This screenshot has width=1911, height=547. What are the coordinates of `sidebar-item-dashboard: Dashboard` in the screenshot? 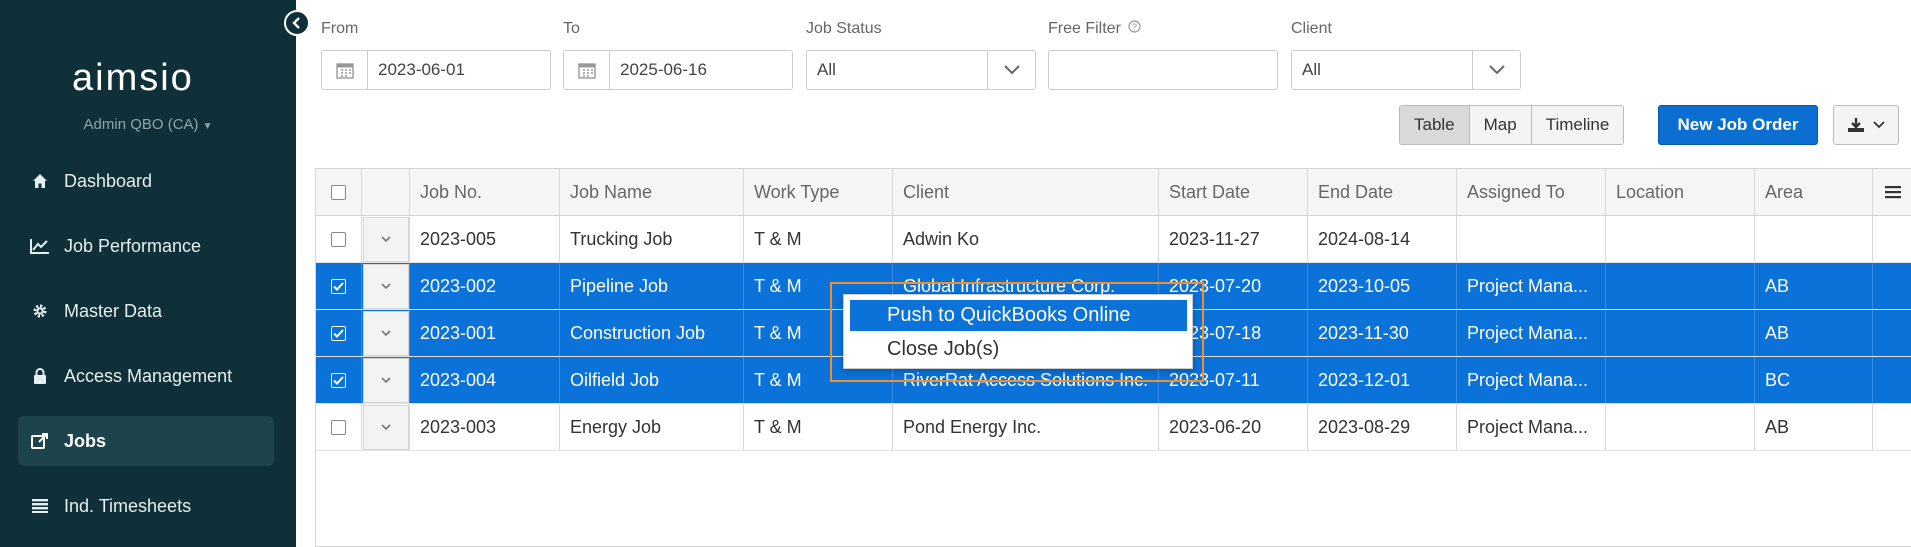 It's located at (146, 181).